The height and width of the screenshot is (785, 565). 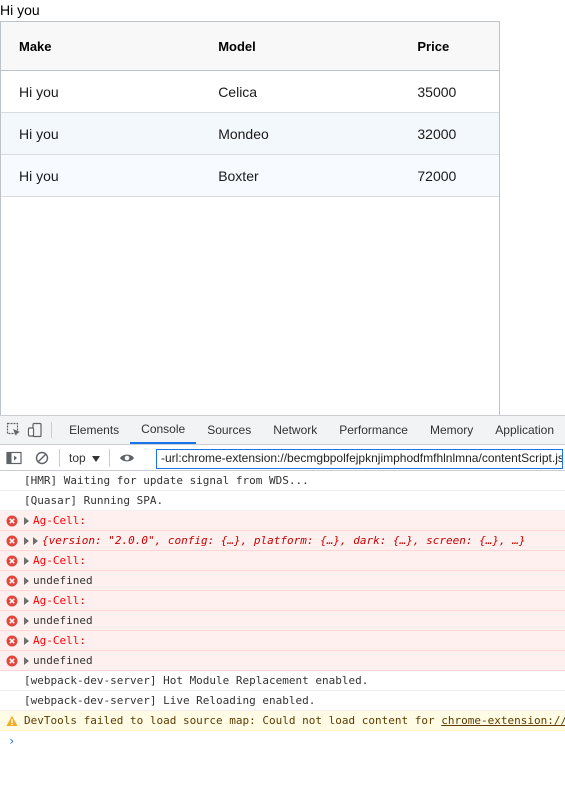 I want to click on prompt-chevron-icon: ›, so click(x=12, y=741).